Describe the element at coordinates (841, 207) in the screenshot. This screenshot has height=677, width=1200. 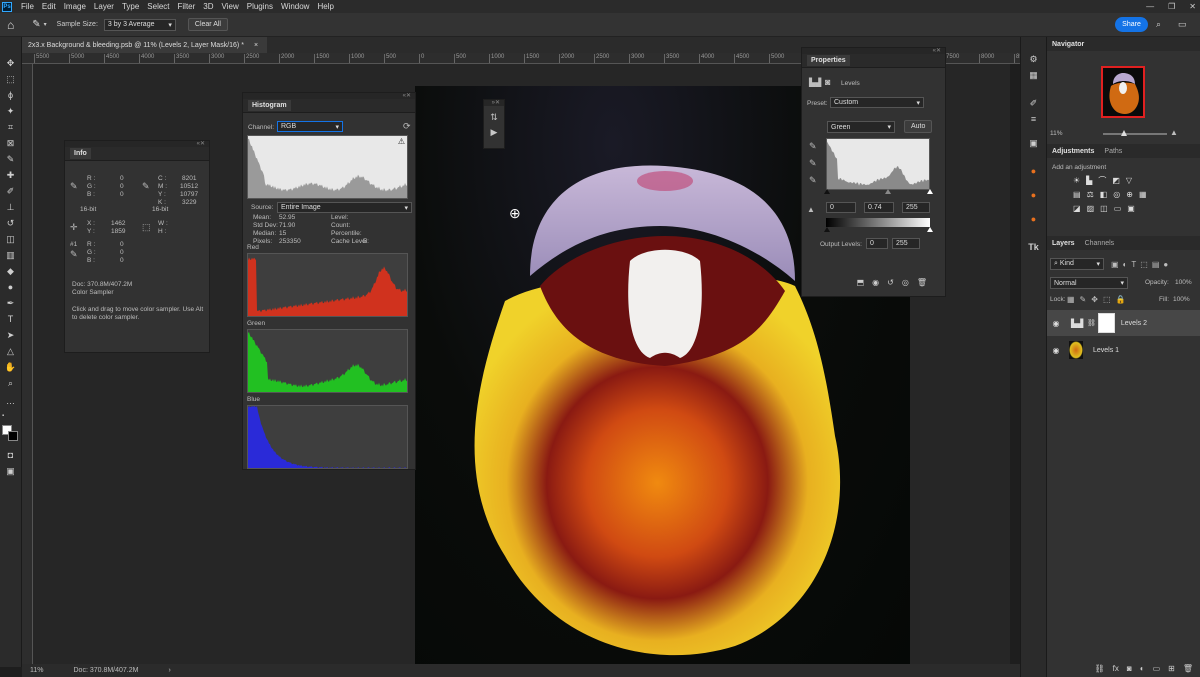
I see `input-black-field: 0` at that location.